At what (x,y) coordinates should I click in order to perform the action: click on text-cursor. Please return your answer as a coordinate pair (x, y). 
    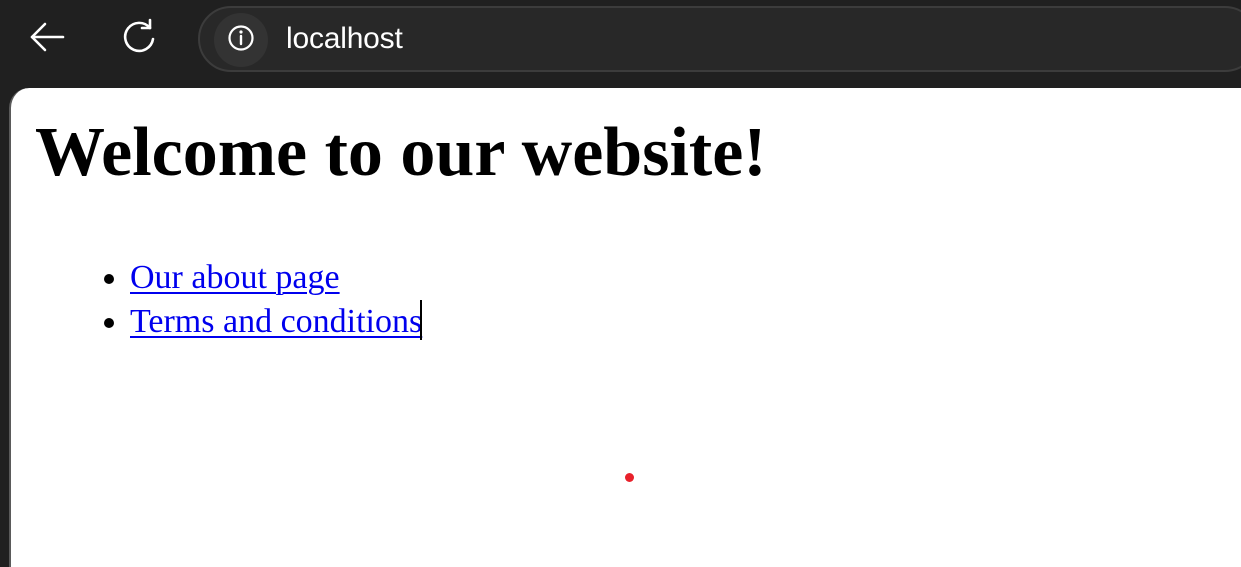
    Looking at the image, I should click on (421, 320).